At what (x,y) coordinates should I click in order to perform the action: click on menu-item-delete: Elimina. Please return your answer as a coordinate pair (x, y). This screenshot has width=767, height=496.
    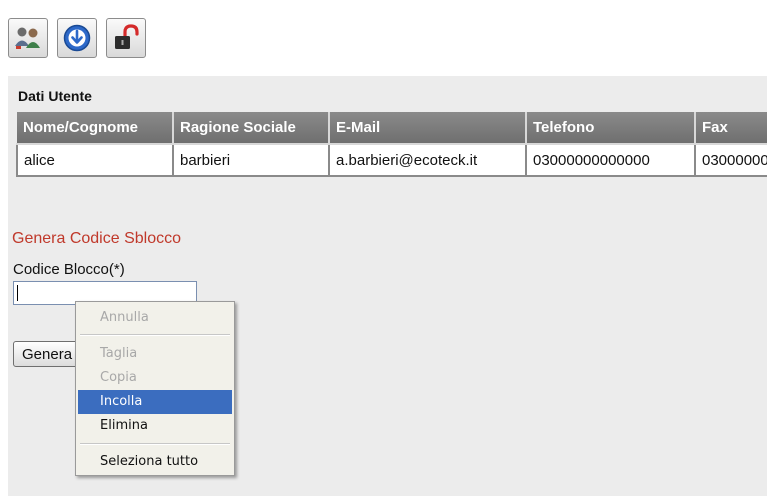
    Looking at the image, I should click on (155, 426).